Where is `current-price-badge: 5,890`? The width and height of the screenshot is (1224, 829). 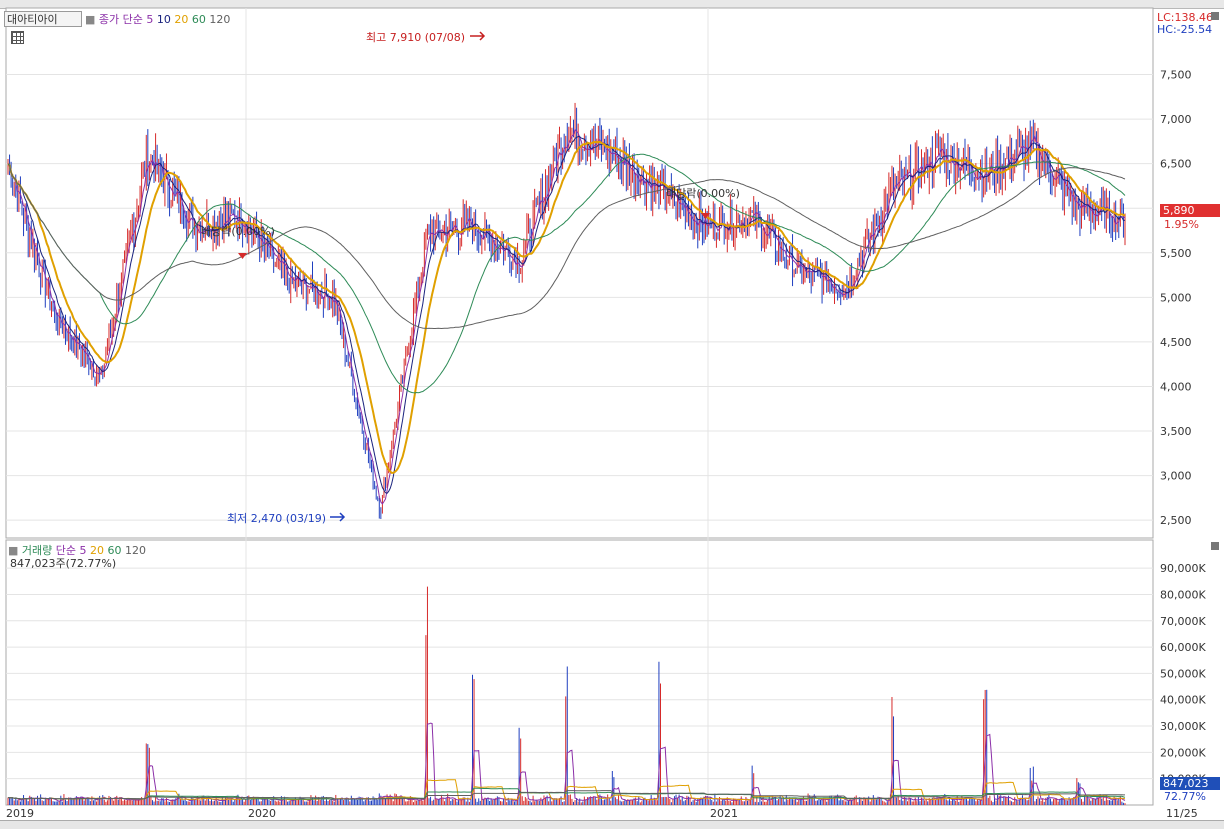
current-price-badge: 5,890 is located at coordinates (1190, 210).